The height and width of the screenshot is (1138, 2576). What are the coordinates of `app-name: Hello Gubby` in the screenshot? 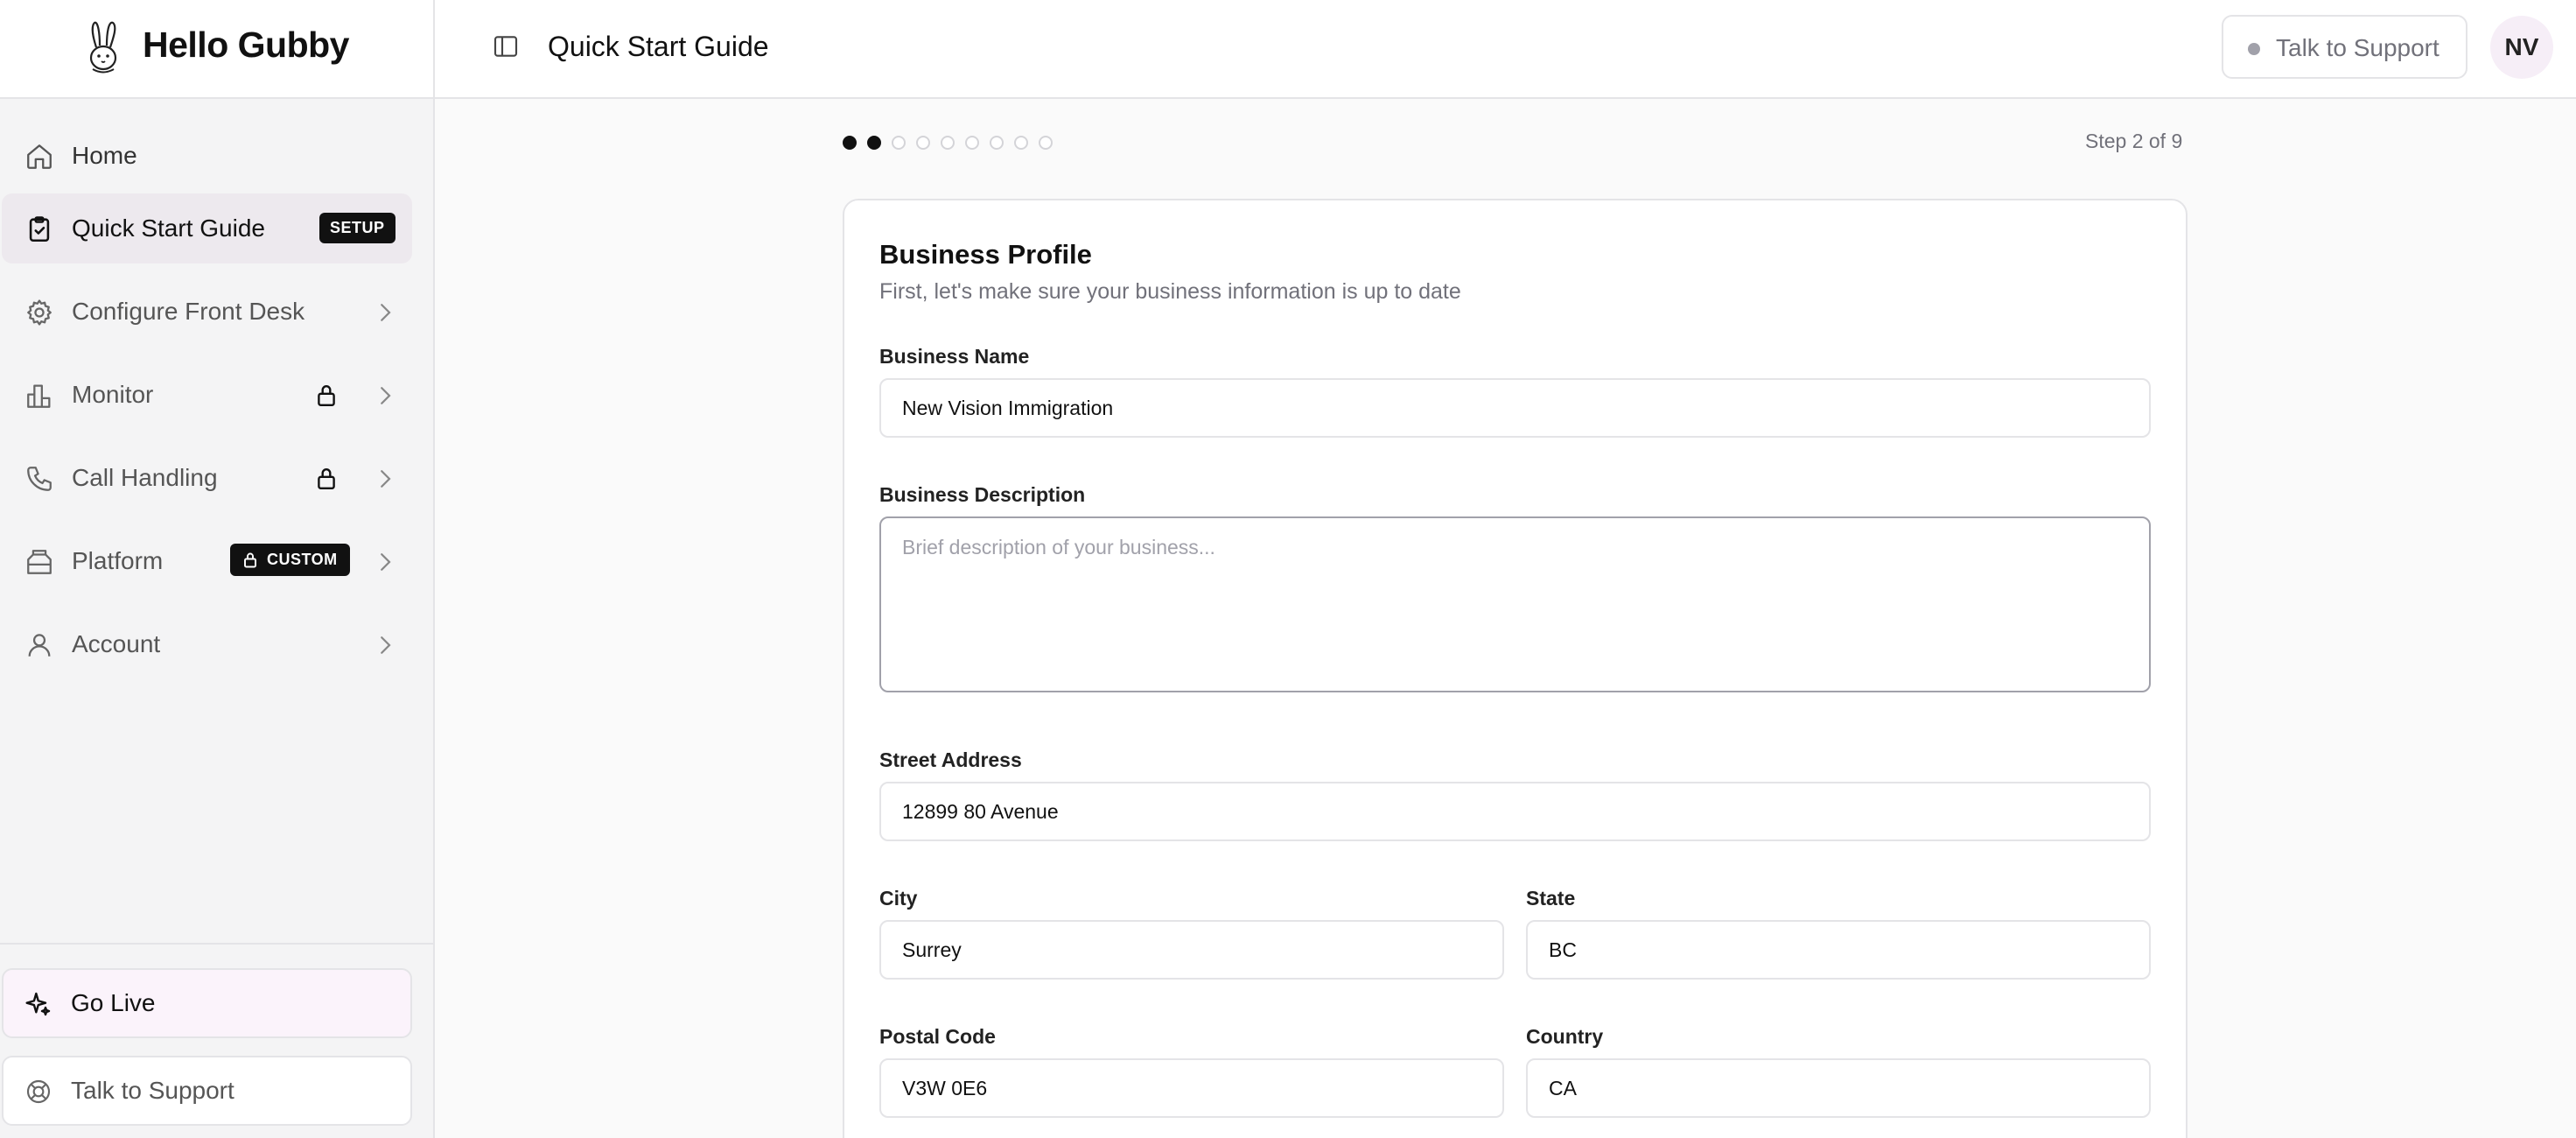 It's located at (246, 45).